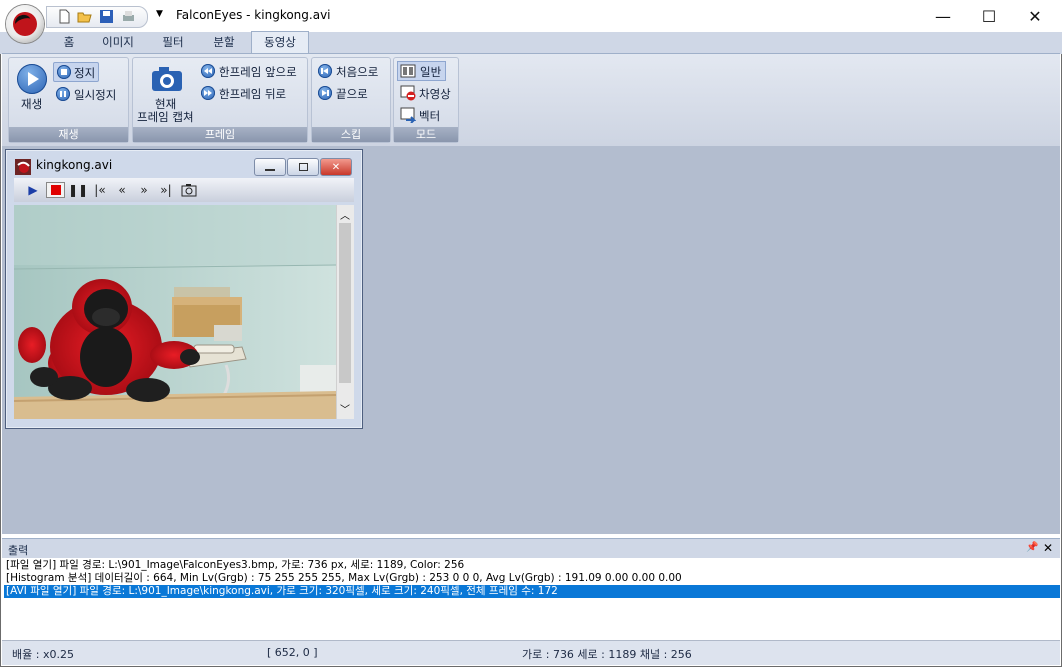 The height and width of the screenshot is (667, 1062). I want to click on vector-mode-icon, so click(408, 115).